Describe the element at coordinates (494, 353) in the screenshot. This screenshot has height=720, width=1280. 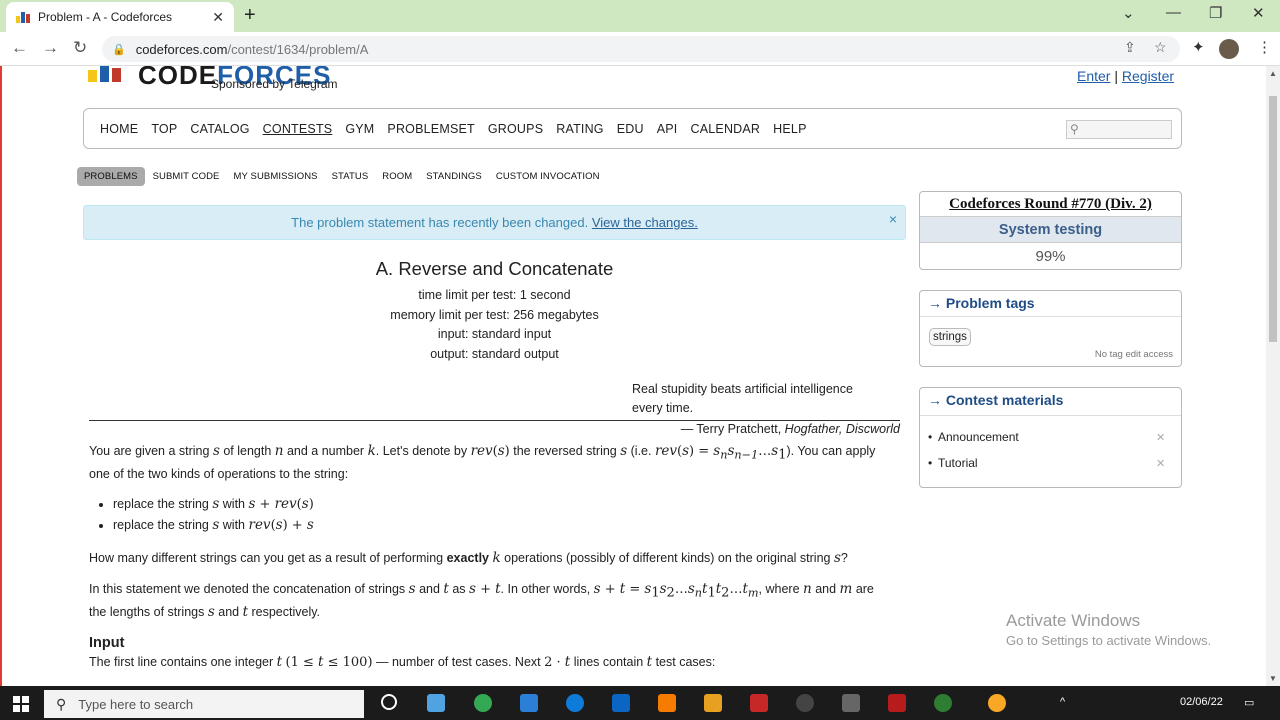
I see `output-spec: output: standard output` at that location.